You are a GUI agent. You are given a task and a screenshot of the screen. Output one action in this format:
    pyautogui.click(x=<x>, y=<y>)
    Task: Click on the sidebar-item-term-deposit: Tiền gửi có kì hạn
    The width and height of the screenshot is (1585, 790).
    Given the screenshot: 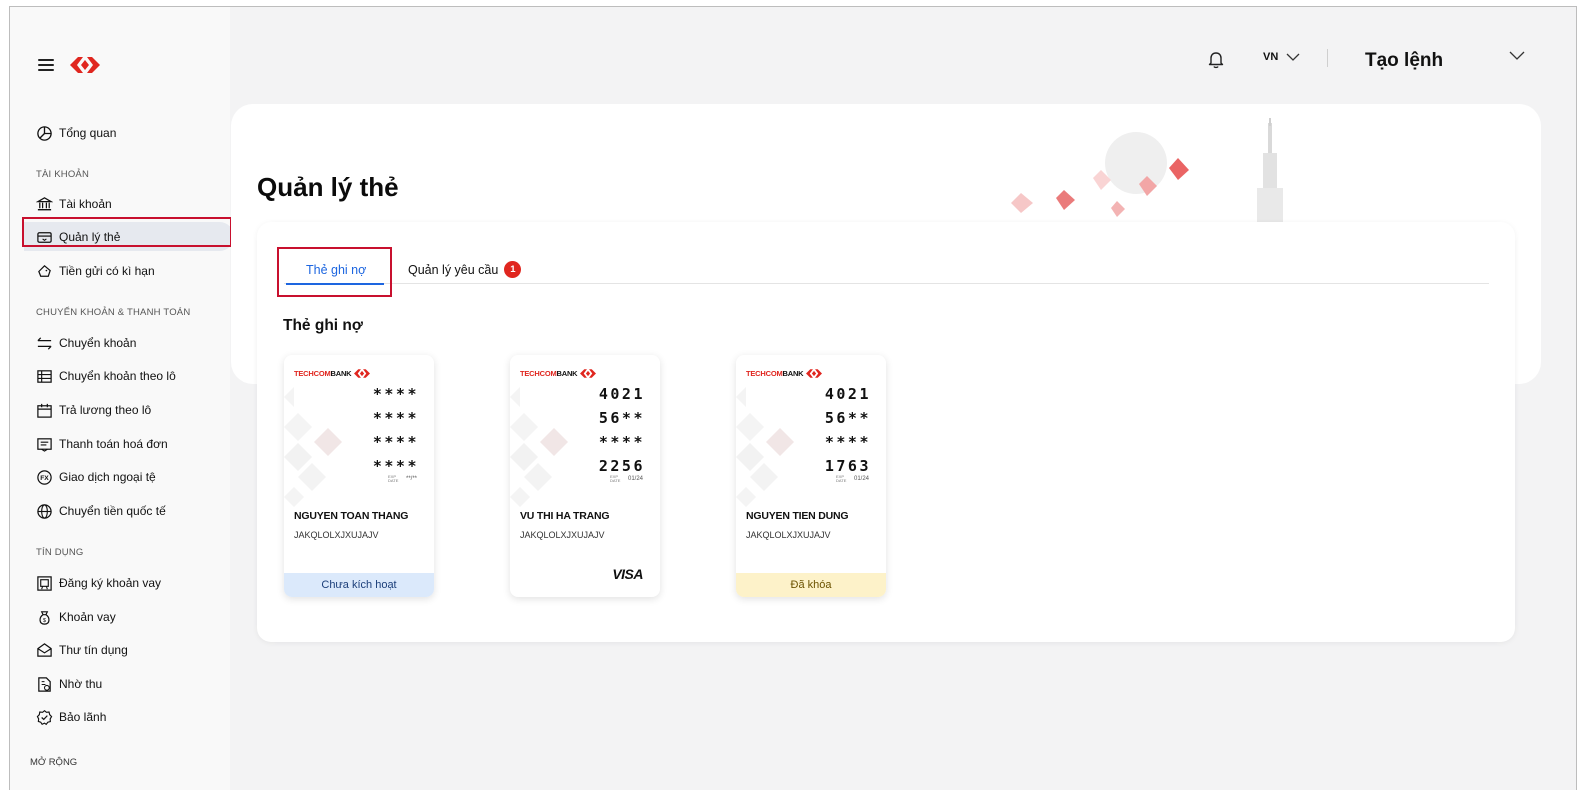 What is the action you would take?
    pyautogui.click(x=95, y=271)
    